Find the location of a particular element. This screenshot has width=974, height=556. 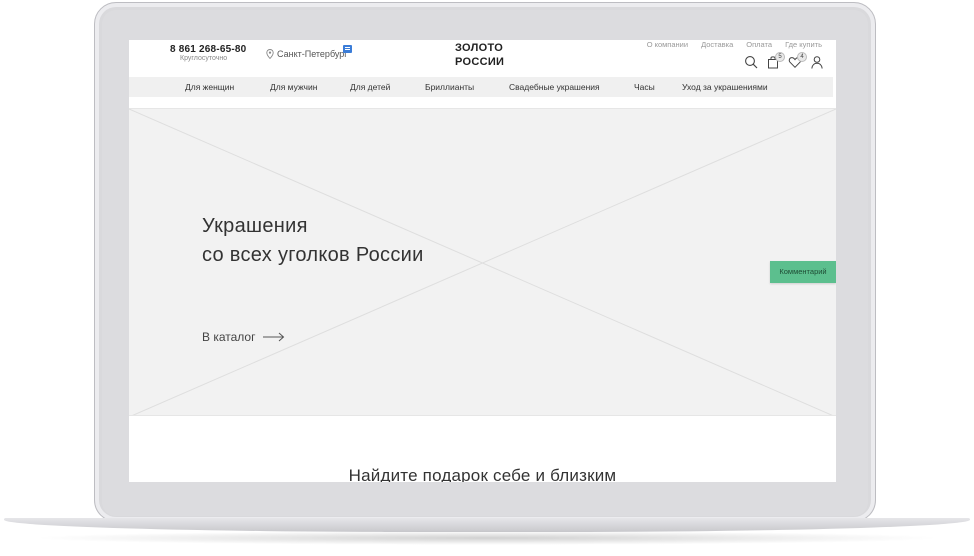

header-icons: 5 4 is located at coordinates (784, 60).